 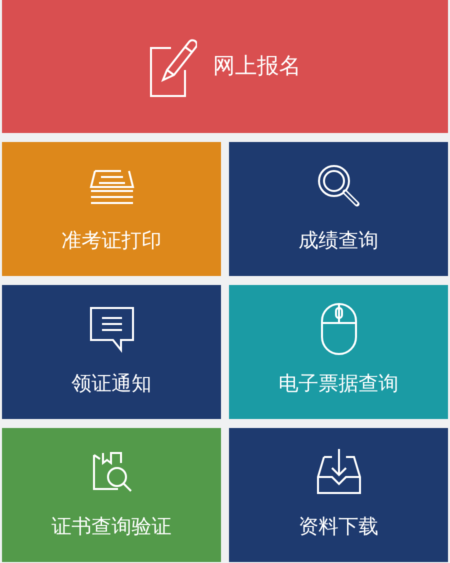 I want to click on menu-tile: 资料下载, so click(x=338, y=495).